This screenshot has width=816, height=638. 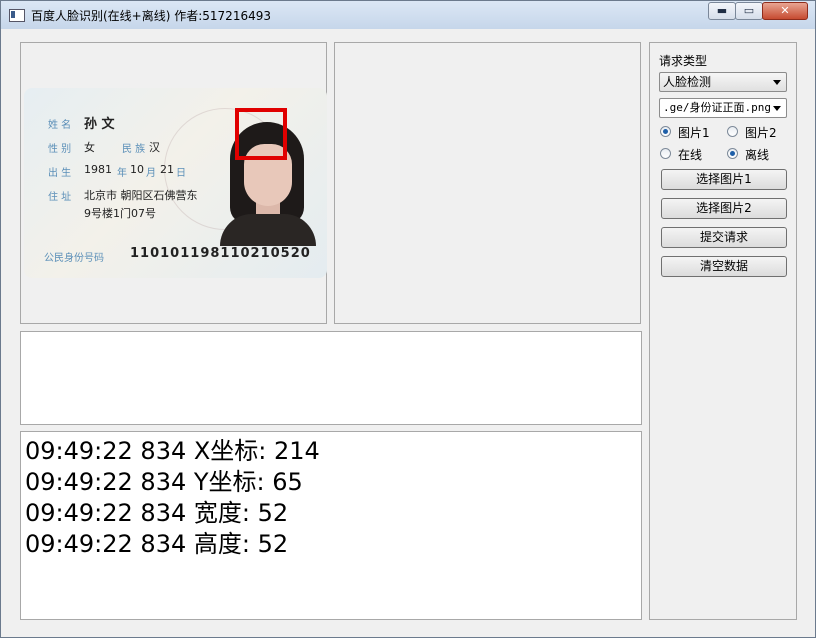 What do you see at coordinates (724, 208) in the screenshot?
I see `select-image2-button: 选择图片2` at bounding box center [724, 208].